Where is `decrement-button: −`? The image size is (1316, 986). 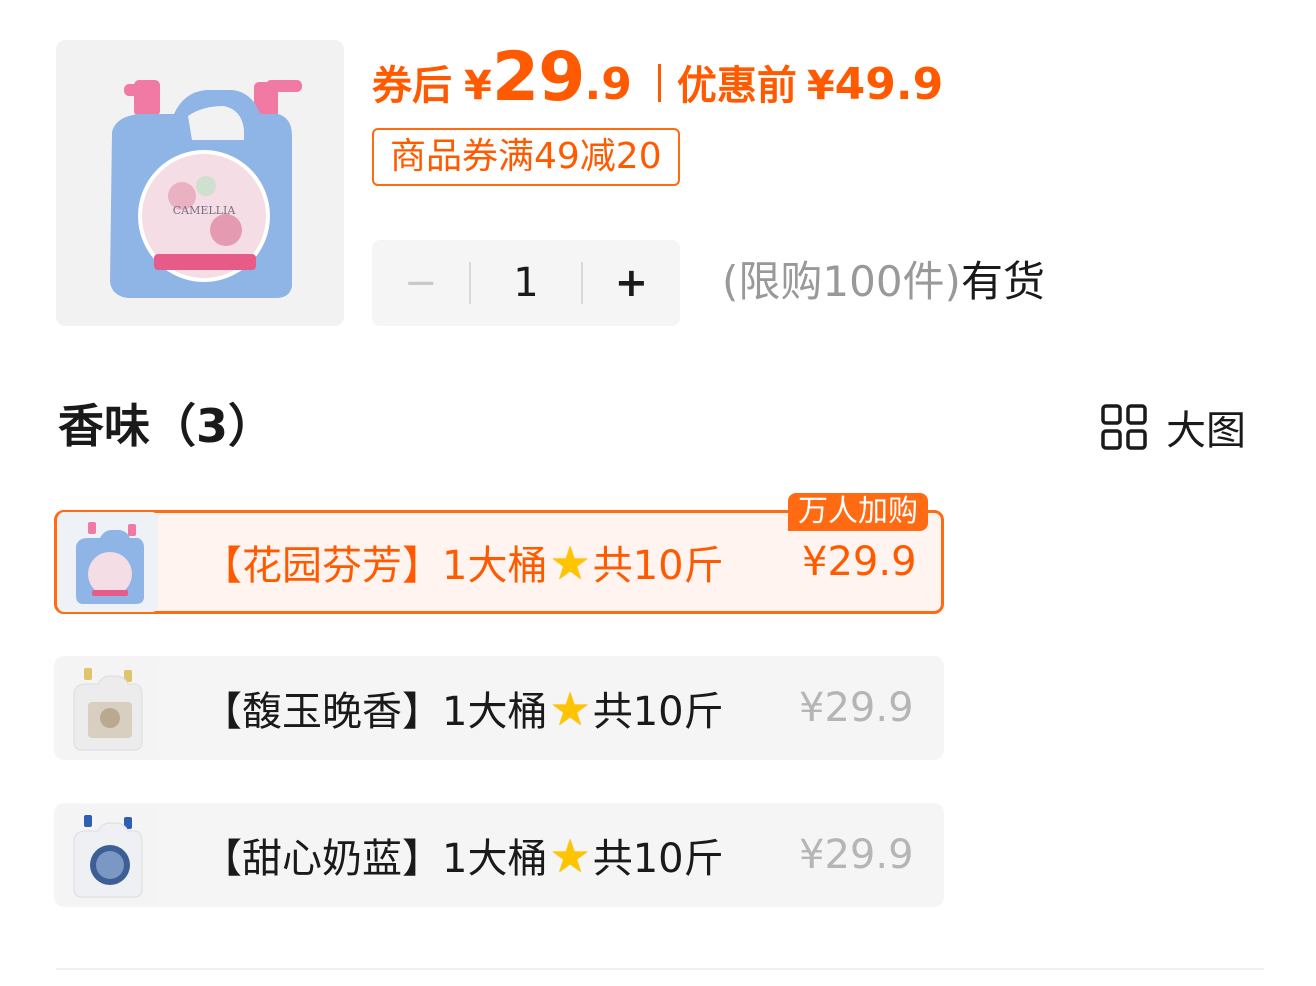 decrement-button: − is located at coordinates (420, 283).